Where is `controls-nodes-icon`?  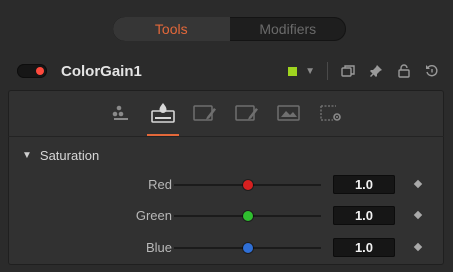 controls-nodes-icon is located at coordinates (121, 113).